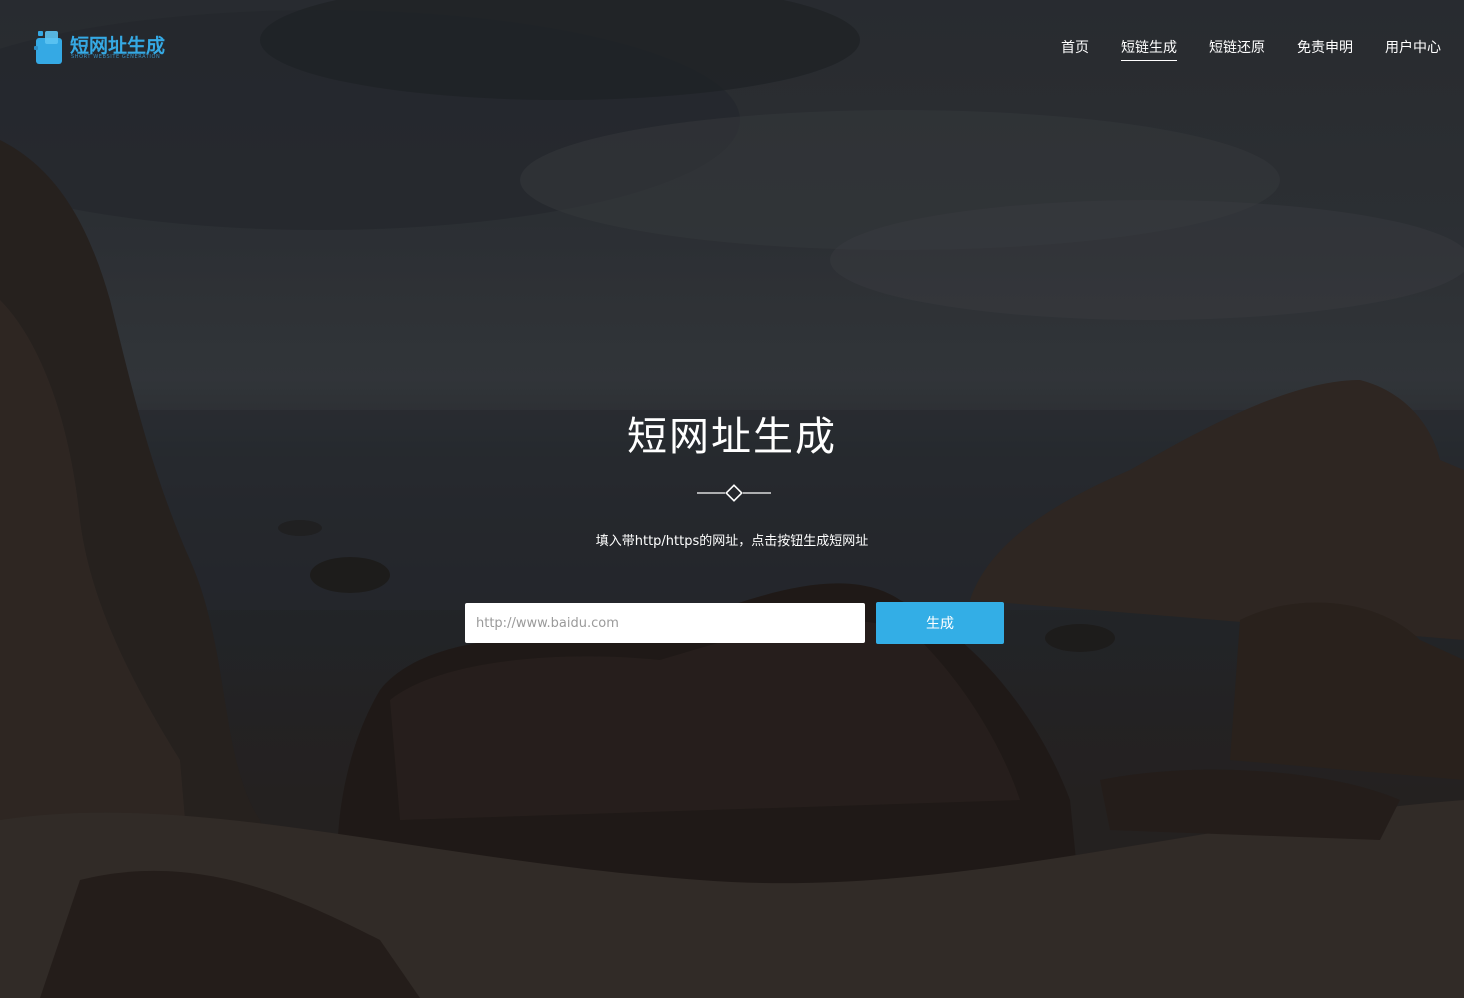 This screenshot has width=1464, height=998. I want to click on diamond-divider-icon, so click(734, 493).